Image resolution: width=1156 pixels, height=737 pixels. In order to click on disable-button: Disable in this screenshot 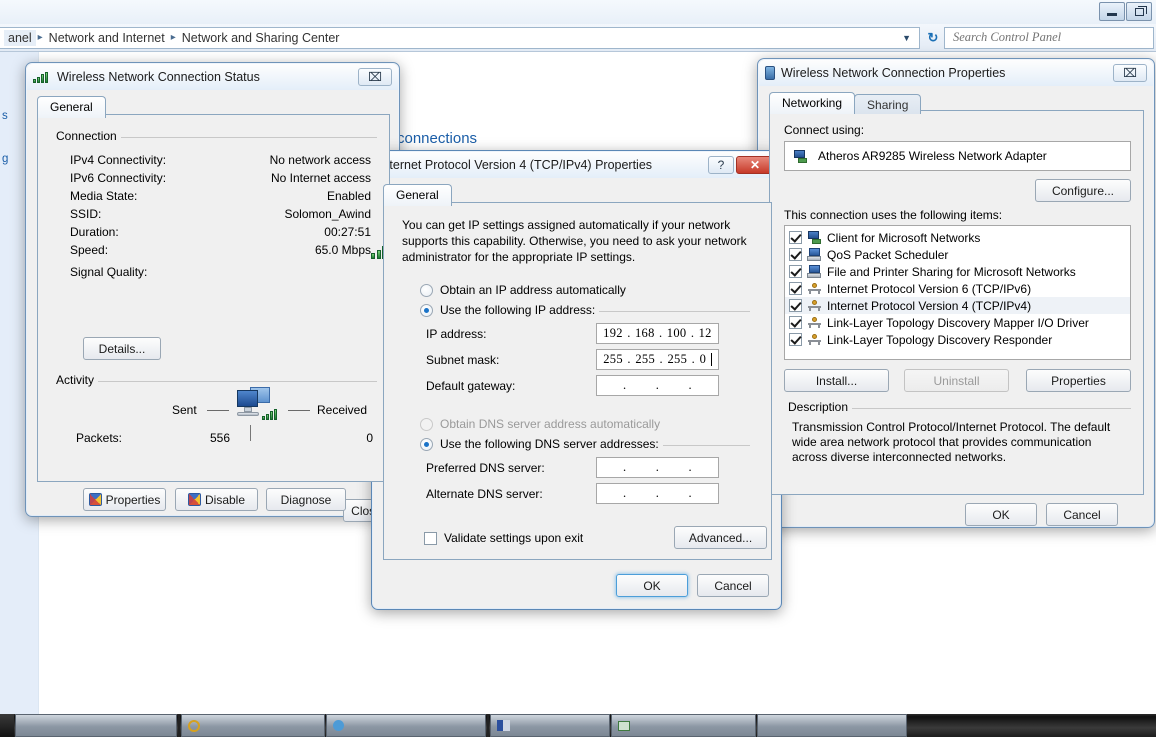, I will do `click(216, 499)`.